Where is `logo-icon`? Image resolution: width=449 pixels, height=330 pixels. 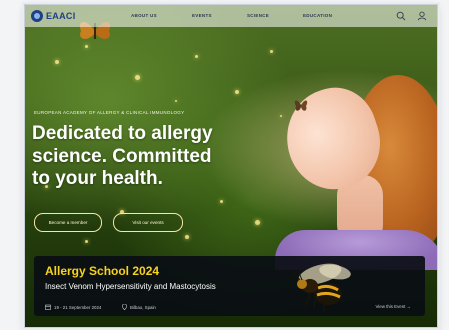 logo-icon is located at coordinates (37, 16).